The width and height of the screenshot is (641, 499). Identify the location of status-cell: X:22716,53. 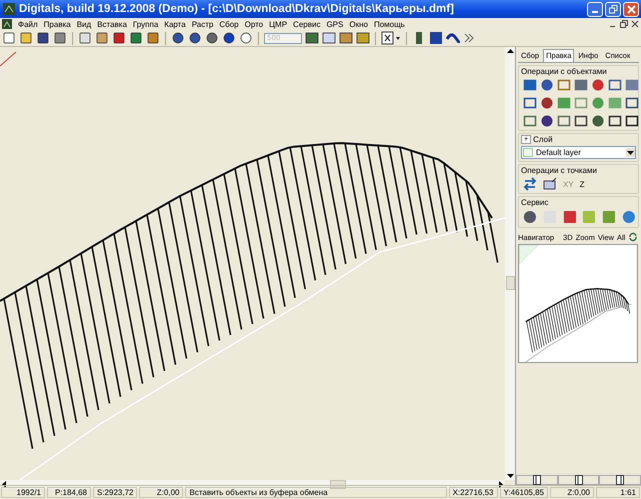
(473, 492).